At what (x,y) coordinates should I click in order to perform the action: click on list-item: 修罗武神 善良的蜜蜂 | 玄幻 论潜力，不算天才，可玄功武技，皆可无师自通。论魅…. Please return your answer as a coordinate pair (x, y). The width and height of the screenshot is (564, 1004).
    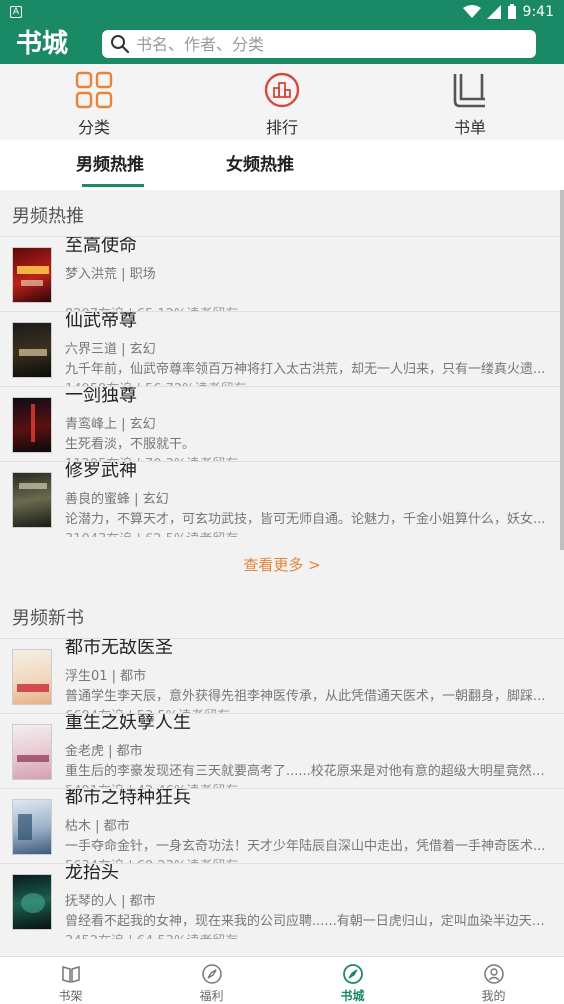
    Looking at the image, I should click on (282, 499).